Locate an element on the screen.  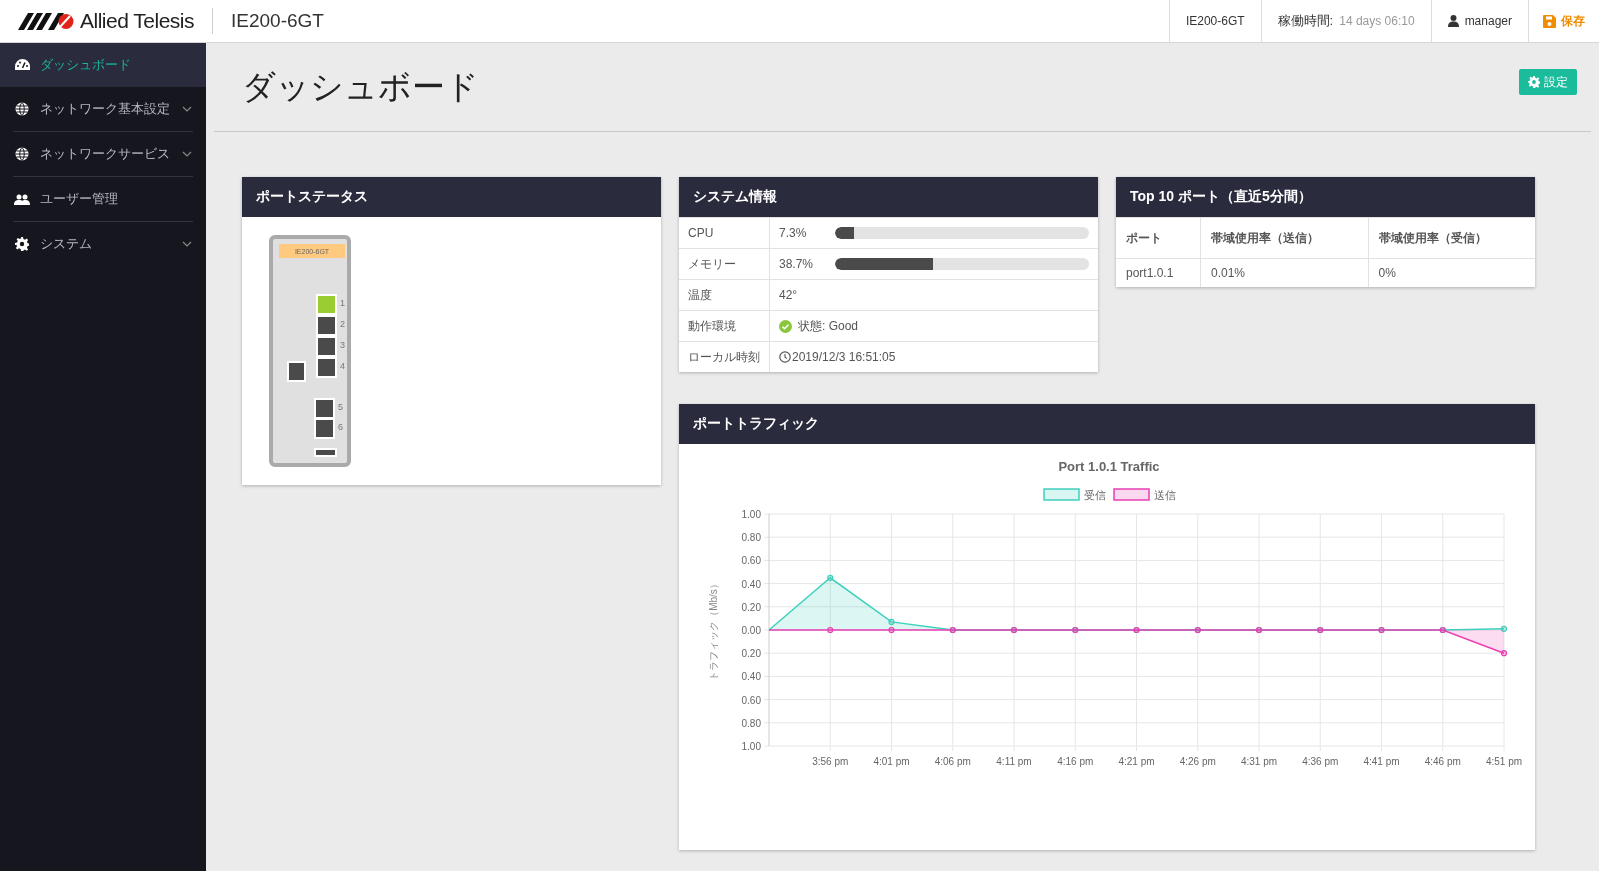
table-cell: 0.01% is located at coordinates (1284, 272).